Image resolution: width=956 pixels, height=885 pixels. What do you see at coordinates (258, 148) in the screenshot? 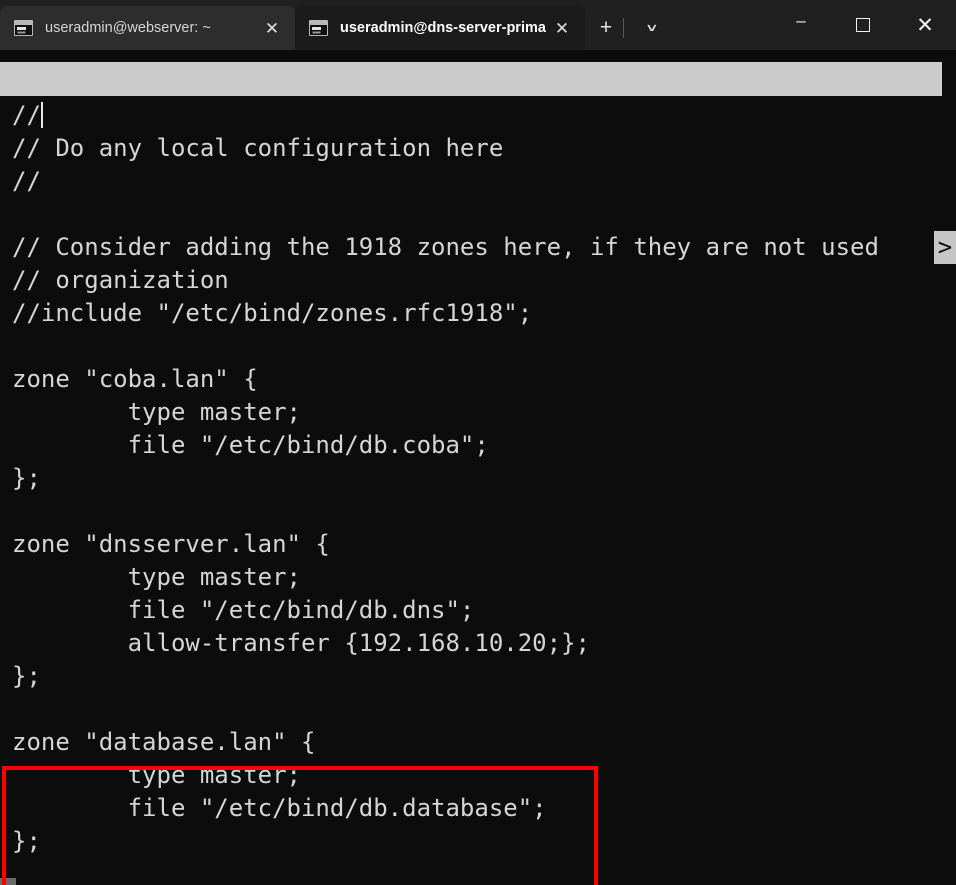
I see `editor-line-text: // Do any local configuration here` at bounding box center [258, 148].